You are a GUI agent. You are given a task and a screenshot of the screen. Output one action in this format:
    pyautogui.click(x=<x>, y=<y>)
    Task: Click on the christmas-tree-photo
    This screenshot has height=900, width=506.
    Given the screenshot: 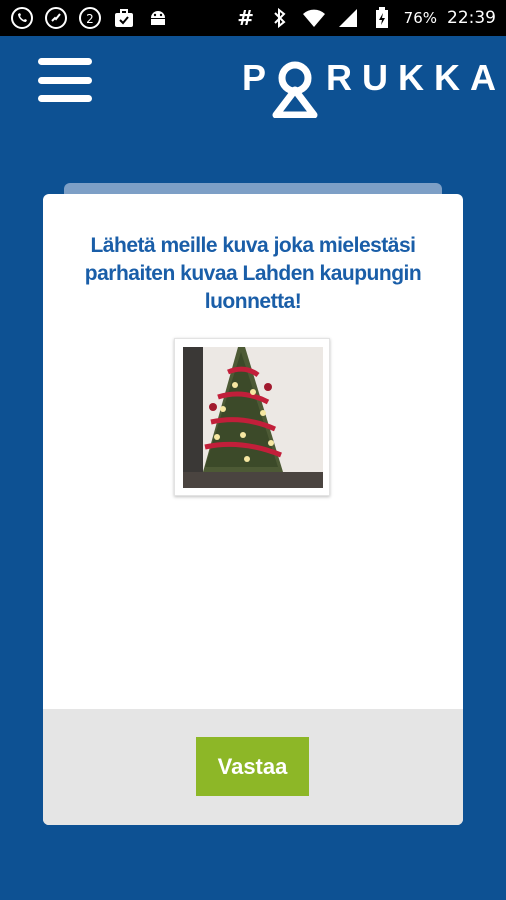 What is the action you would take?
    pyautogui.click(x=253, y=417)
    